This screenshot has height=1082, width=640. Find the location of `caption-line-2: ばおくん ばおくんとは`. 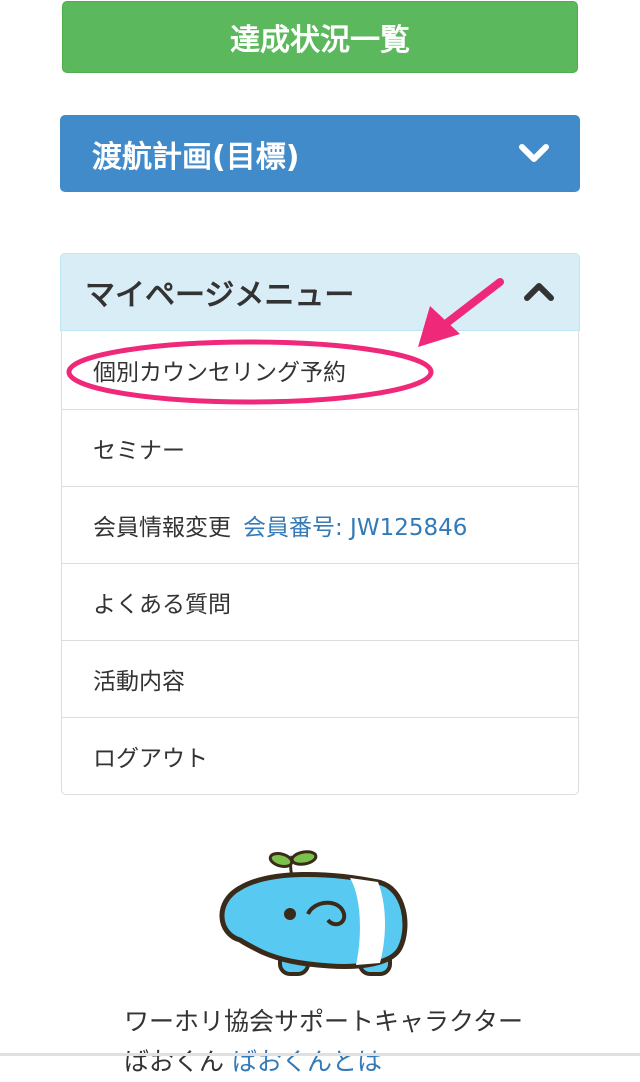

caption-line-2: ばおくん ばおくんとは is located at coordinates (354, 1062).